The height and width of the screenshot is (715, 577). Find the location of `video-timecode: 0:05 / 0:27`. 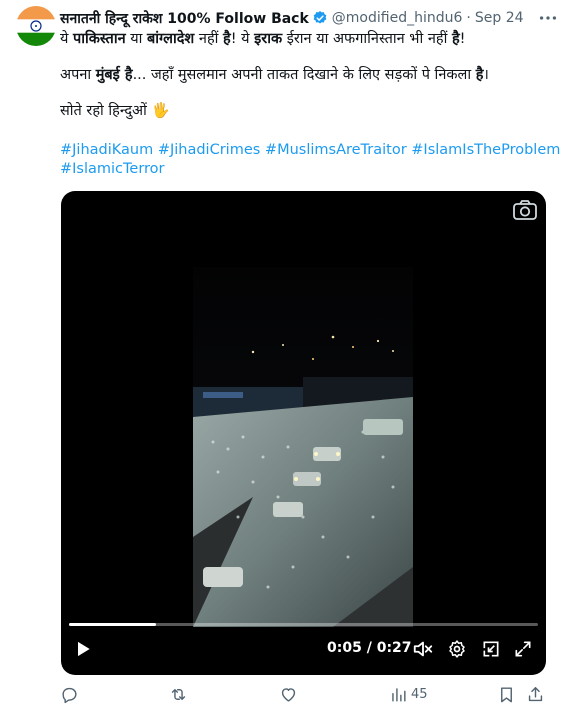

video-timecode: 0:05 / 0:27 is located at coordinates (369, 648).